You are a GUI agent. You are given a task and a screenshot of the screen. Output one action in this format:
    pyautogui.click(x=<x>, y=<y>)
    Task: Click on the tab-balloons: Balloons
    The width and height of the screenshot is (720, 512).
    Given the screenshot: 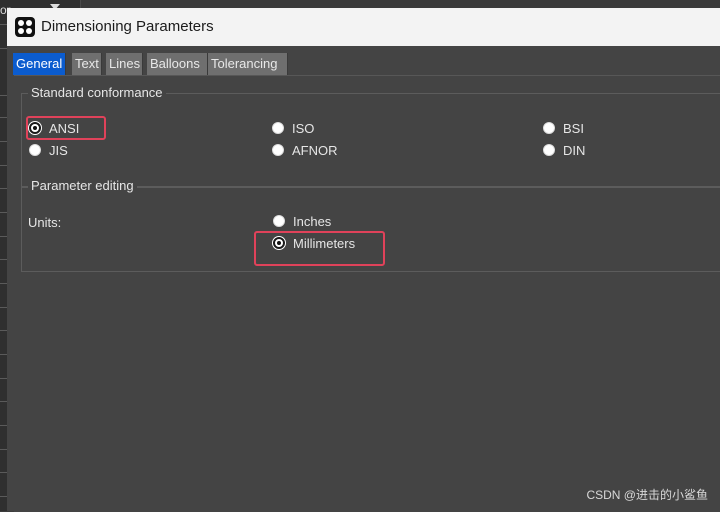 What is the action you would take?
    pyautogui.click(x=177, y=64)
    